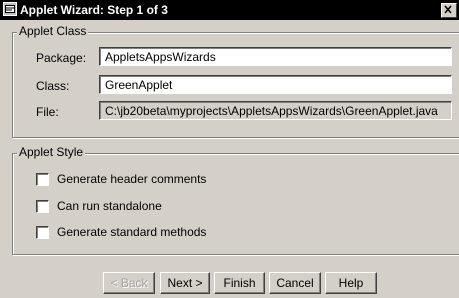  I want to click on class-field: GreenApplet, so click(275, 84).